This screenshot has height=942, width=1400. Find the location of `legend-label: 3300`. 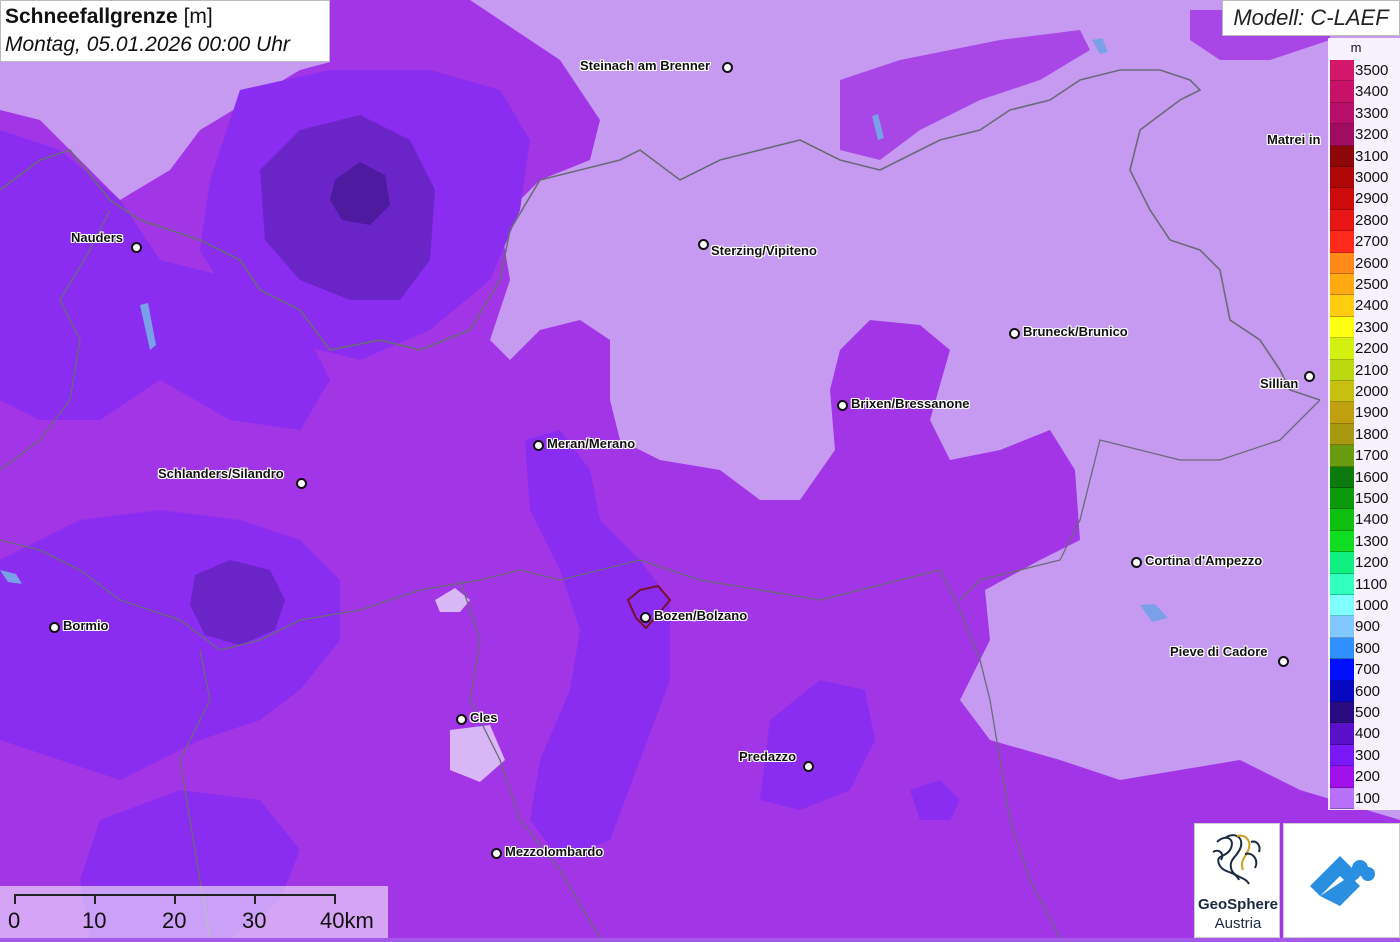

legend-label: 3300 is located at coordinates (1372, 113).